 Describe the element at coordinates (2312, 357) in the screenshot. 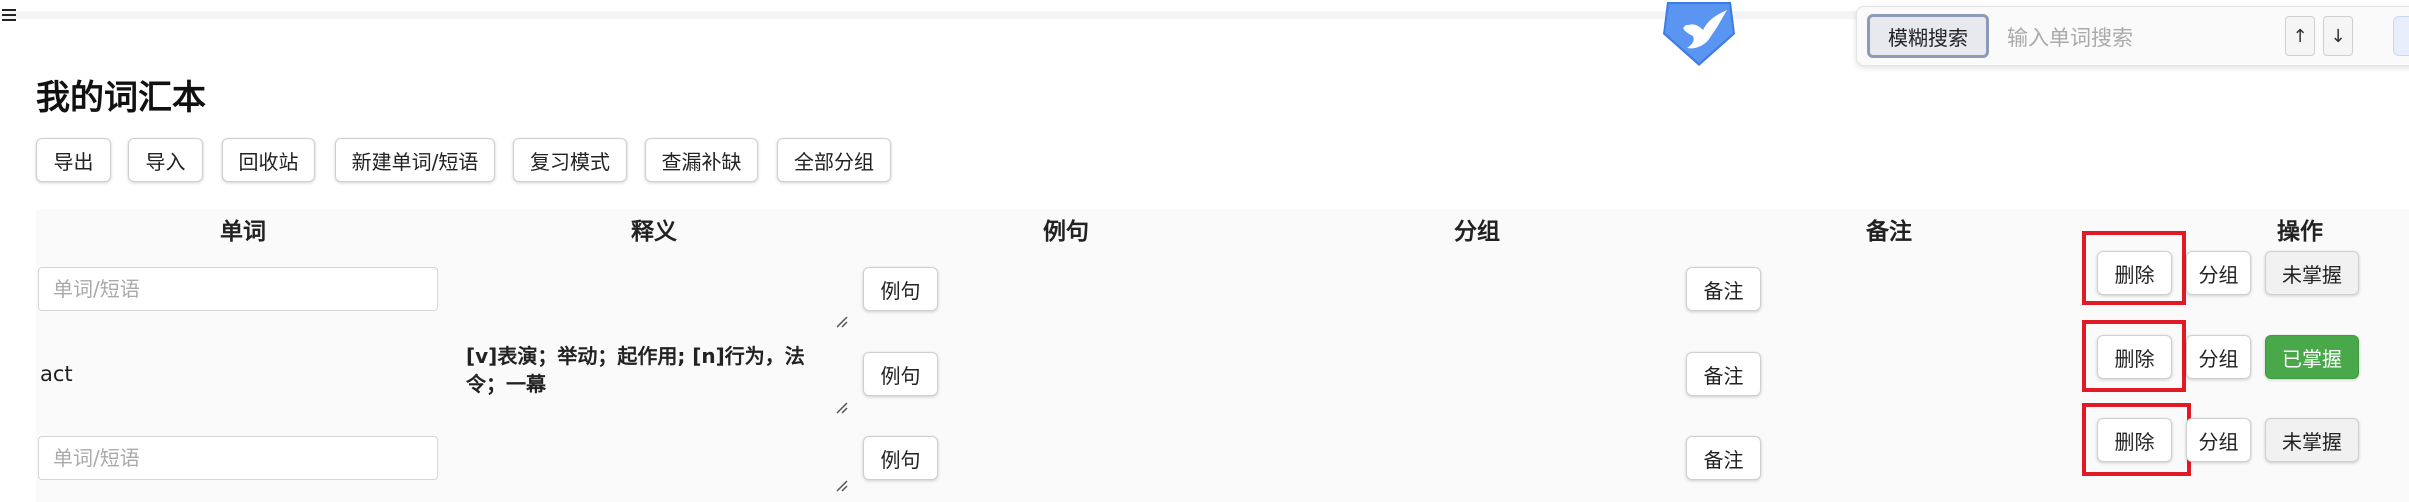

I see `mastery-toggle-button: 已掌握` at that location.